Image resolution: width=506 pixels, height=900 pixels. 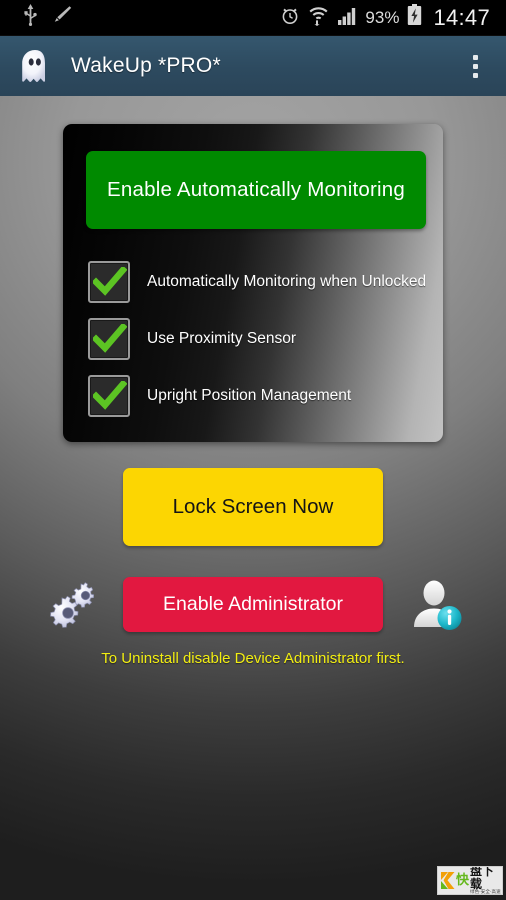 I want to click on administrator-row: Enable Administrator, so click(x=253, y=605).